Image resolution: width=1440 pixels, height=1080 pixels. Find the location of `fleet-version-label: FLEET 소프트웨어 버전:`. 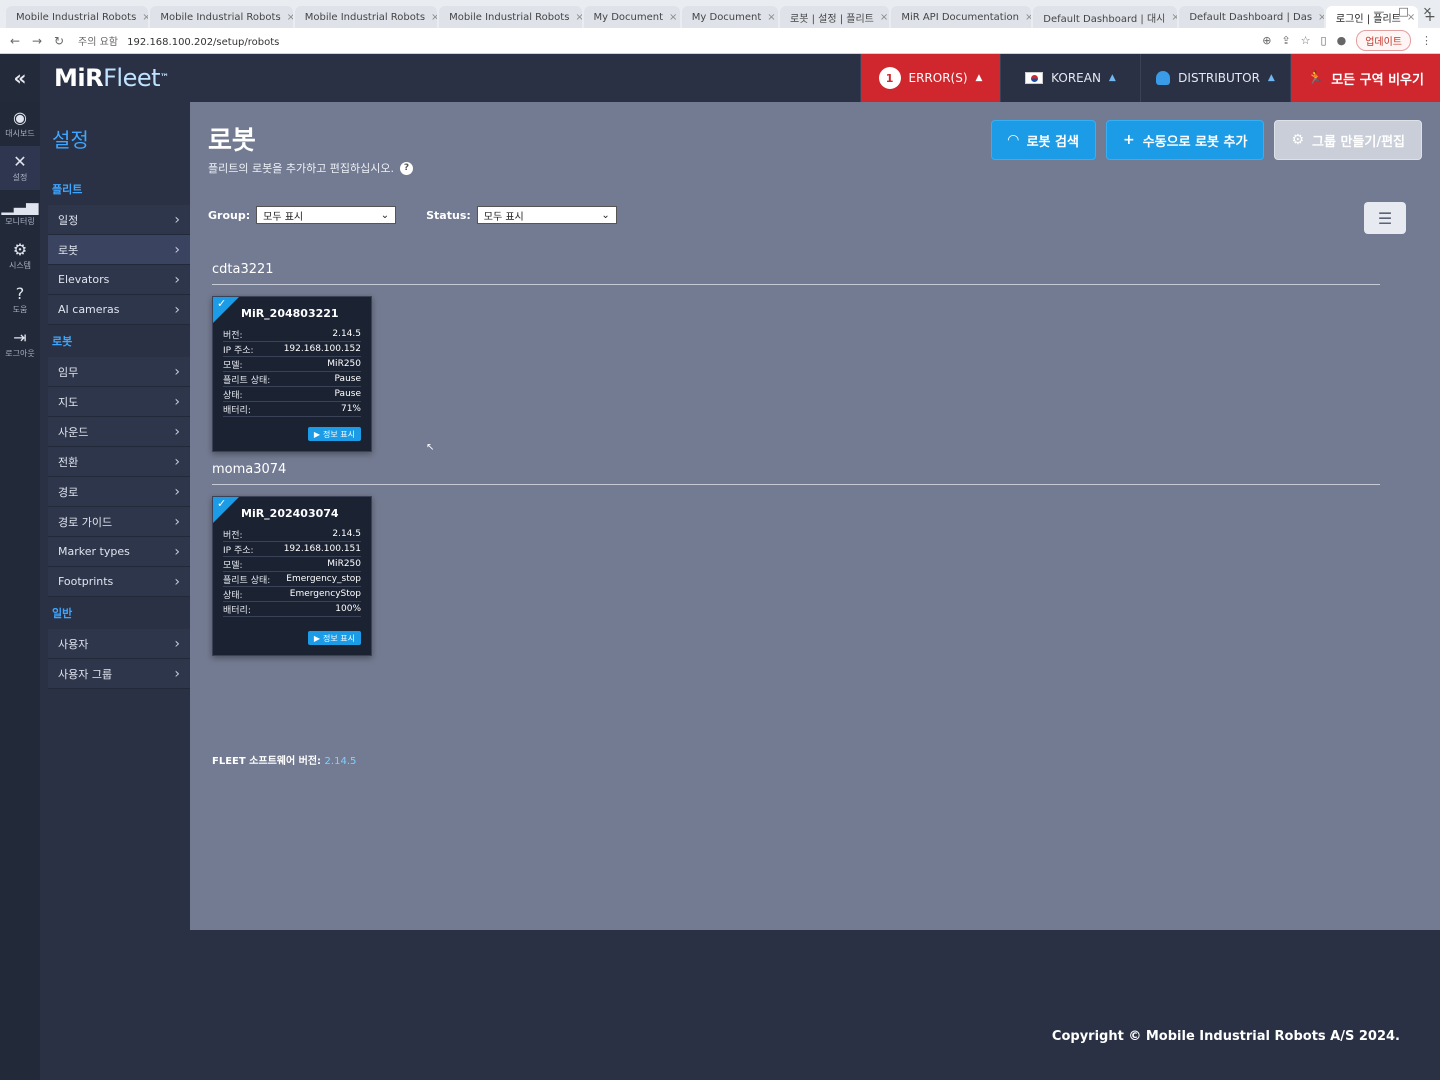

fleet-version-label: FLEET 소프트웨어 버전: is located at coordinates (267, 761).